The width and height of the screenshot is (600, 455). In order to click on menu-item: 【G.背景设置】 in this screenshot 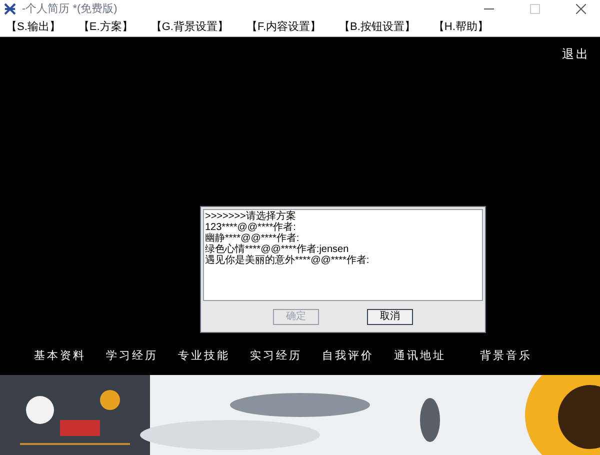, I will do `click(189, 27)`.